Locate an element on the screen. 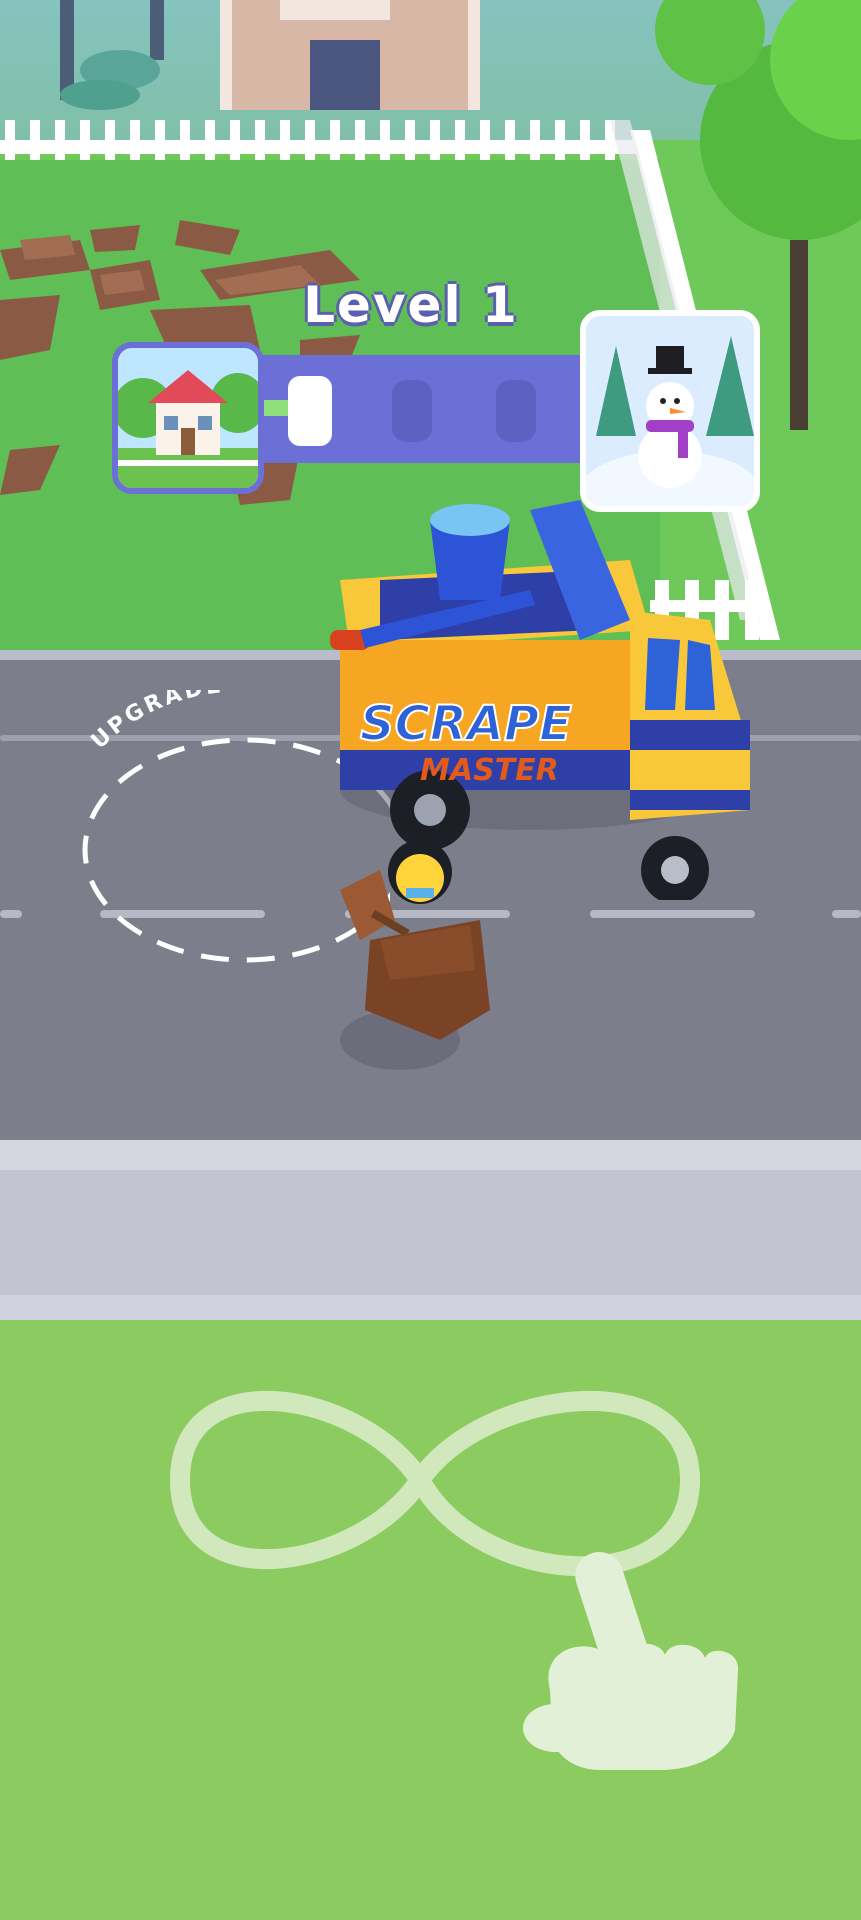 This screenshot has height=1920, width=861. snowman-thumbnail is located at coordinates (670, 411).